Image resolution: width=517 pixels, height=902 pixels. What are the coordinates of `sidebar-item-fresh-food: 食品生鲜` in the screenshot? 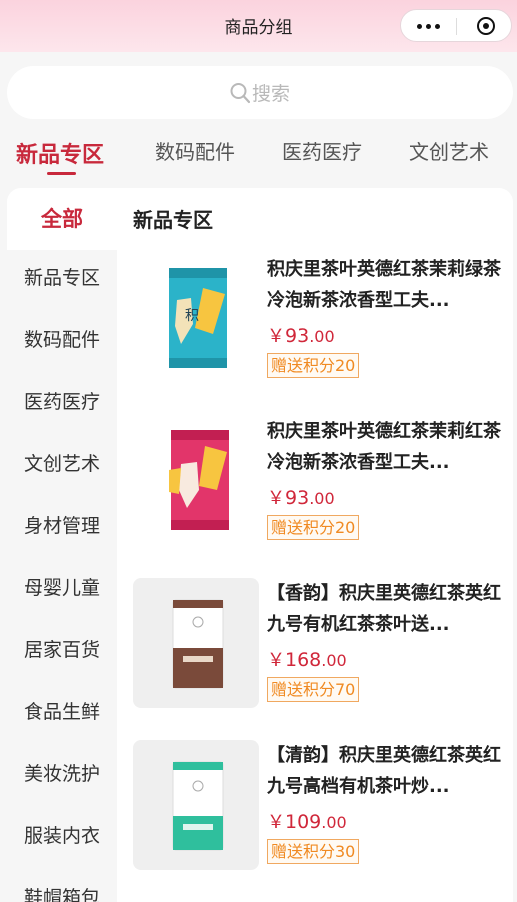 It's located at (62, 712).